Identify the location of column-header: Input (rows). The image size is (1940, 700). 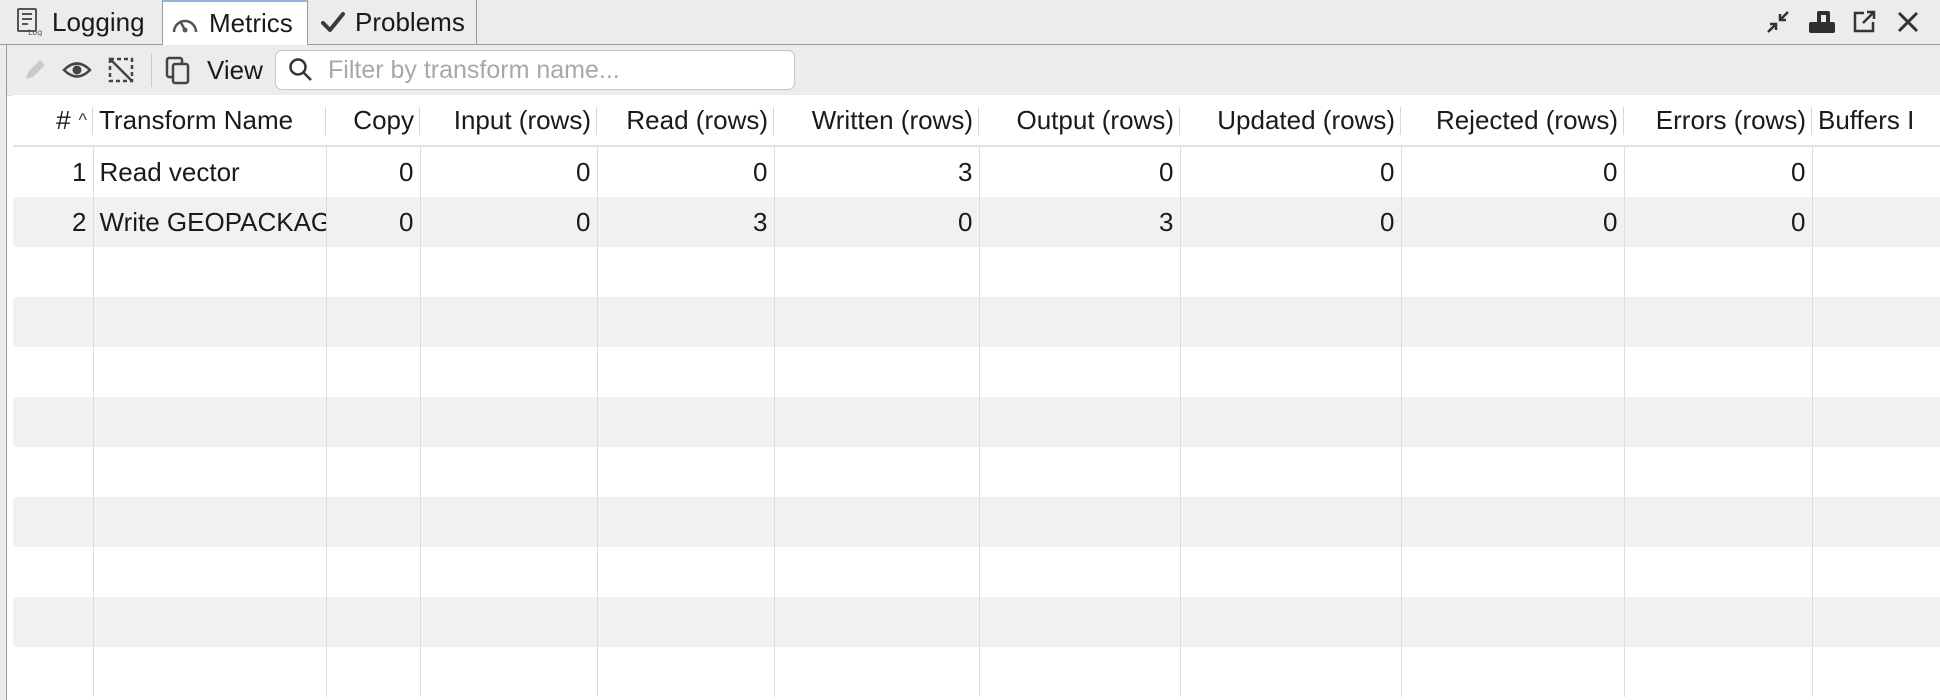
(508, 121).